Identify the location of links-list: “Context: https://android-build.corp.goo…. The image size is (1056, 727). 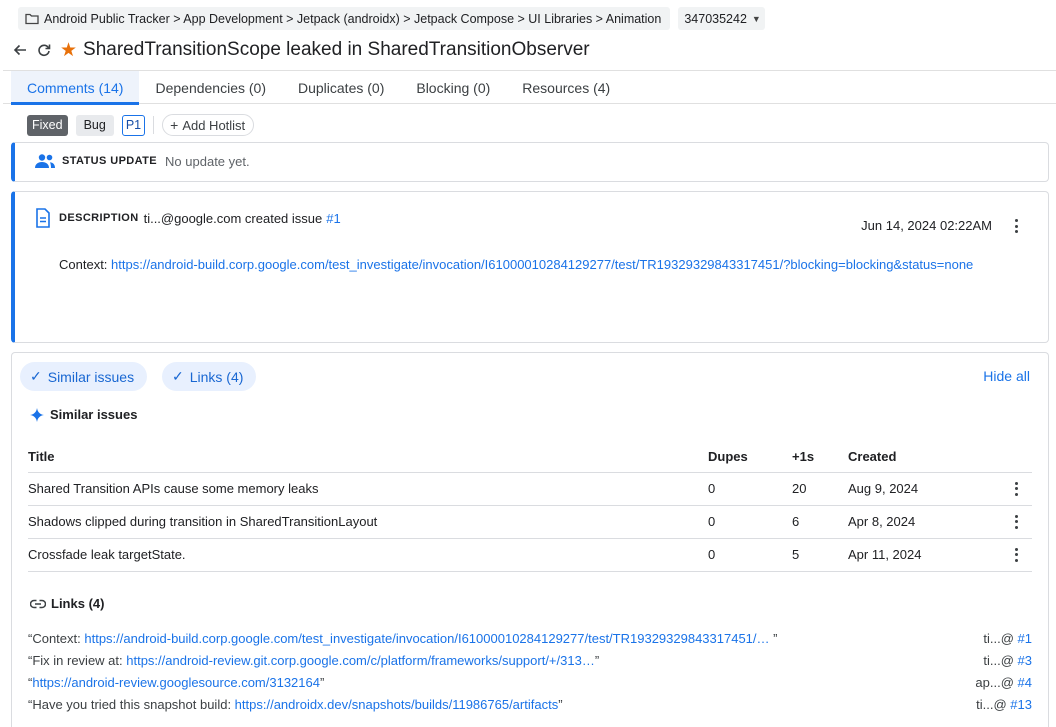
(530, 671).